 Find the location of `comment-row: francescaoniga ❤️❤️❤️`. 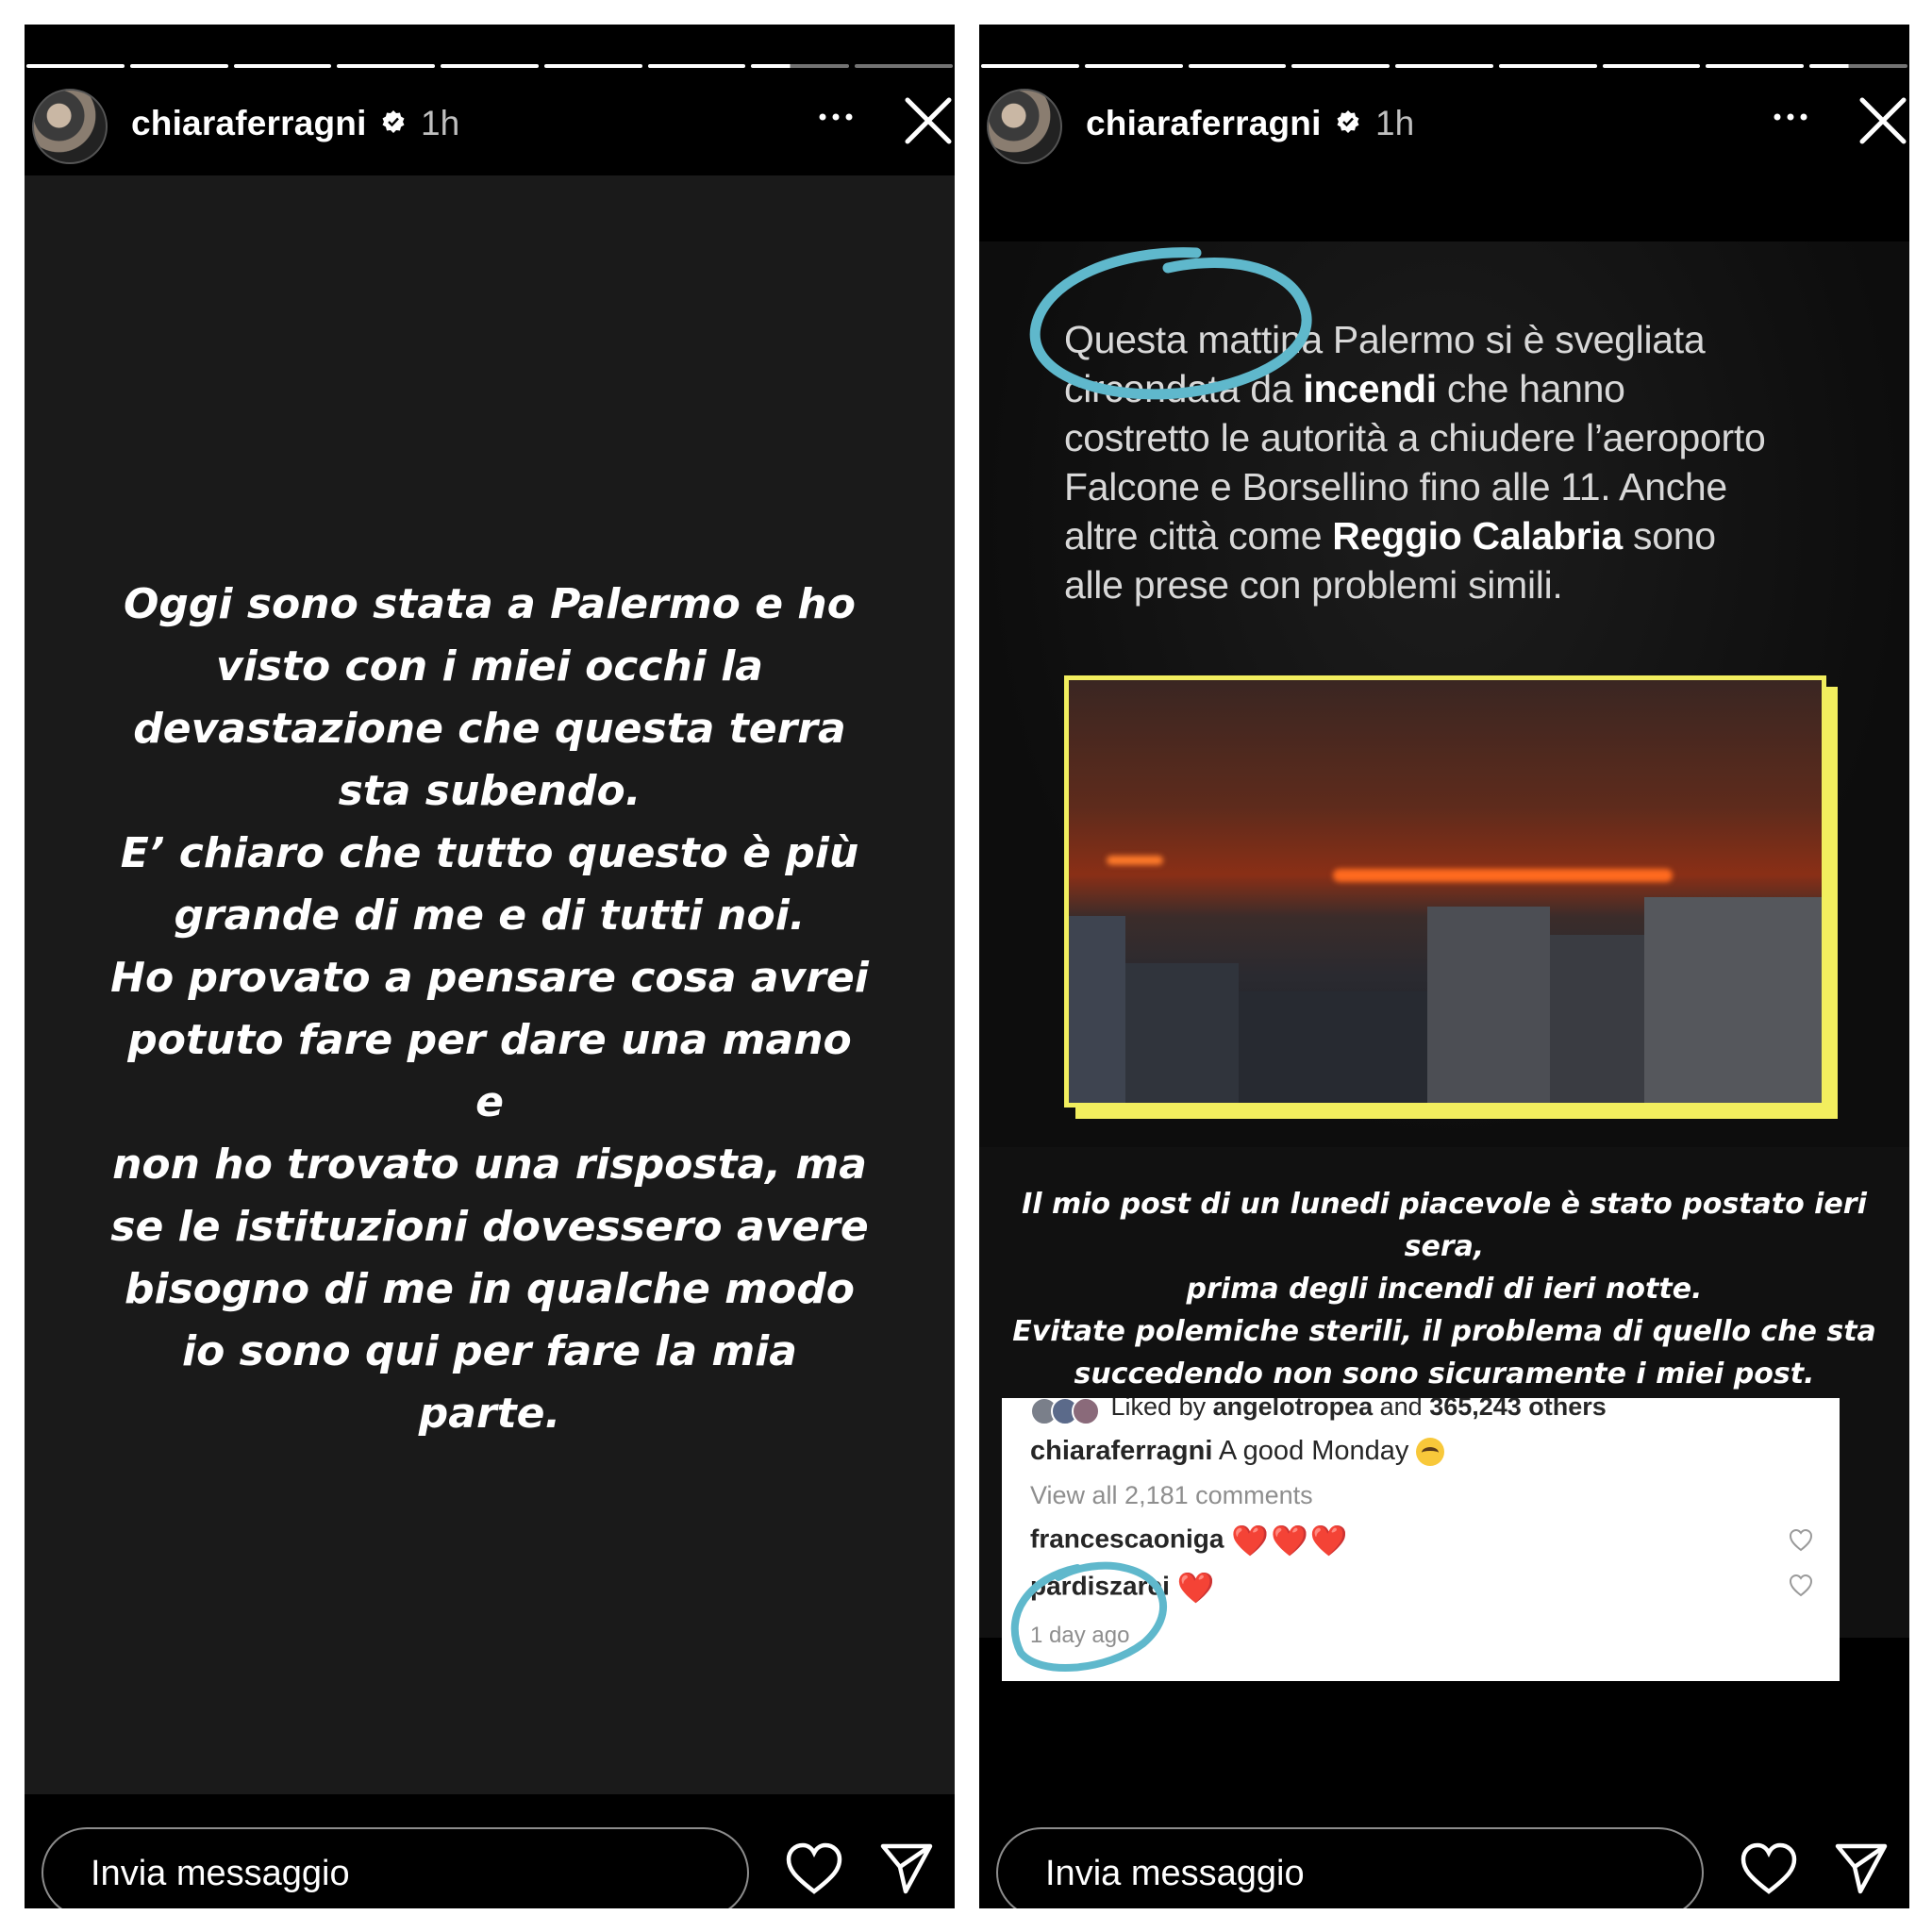

comment-row: francescaoniga ❤️❤️❤️ is located at coordinates (1190, 1540).